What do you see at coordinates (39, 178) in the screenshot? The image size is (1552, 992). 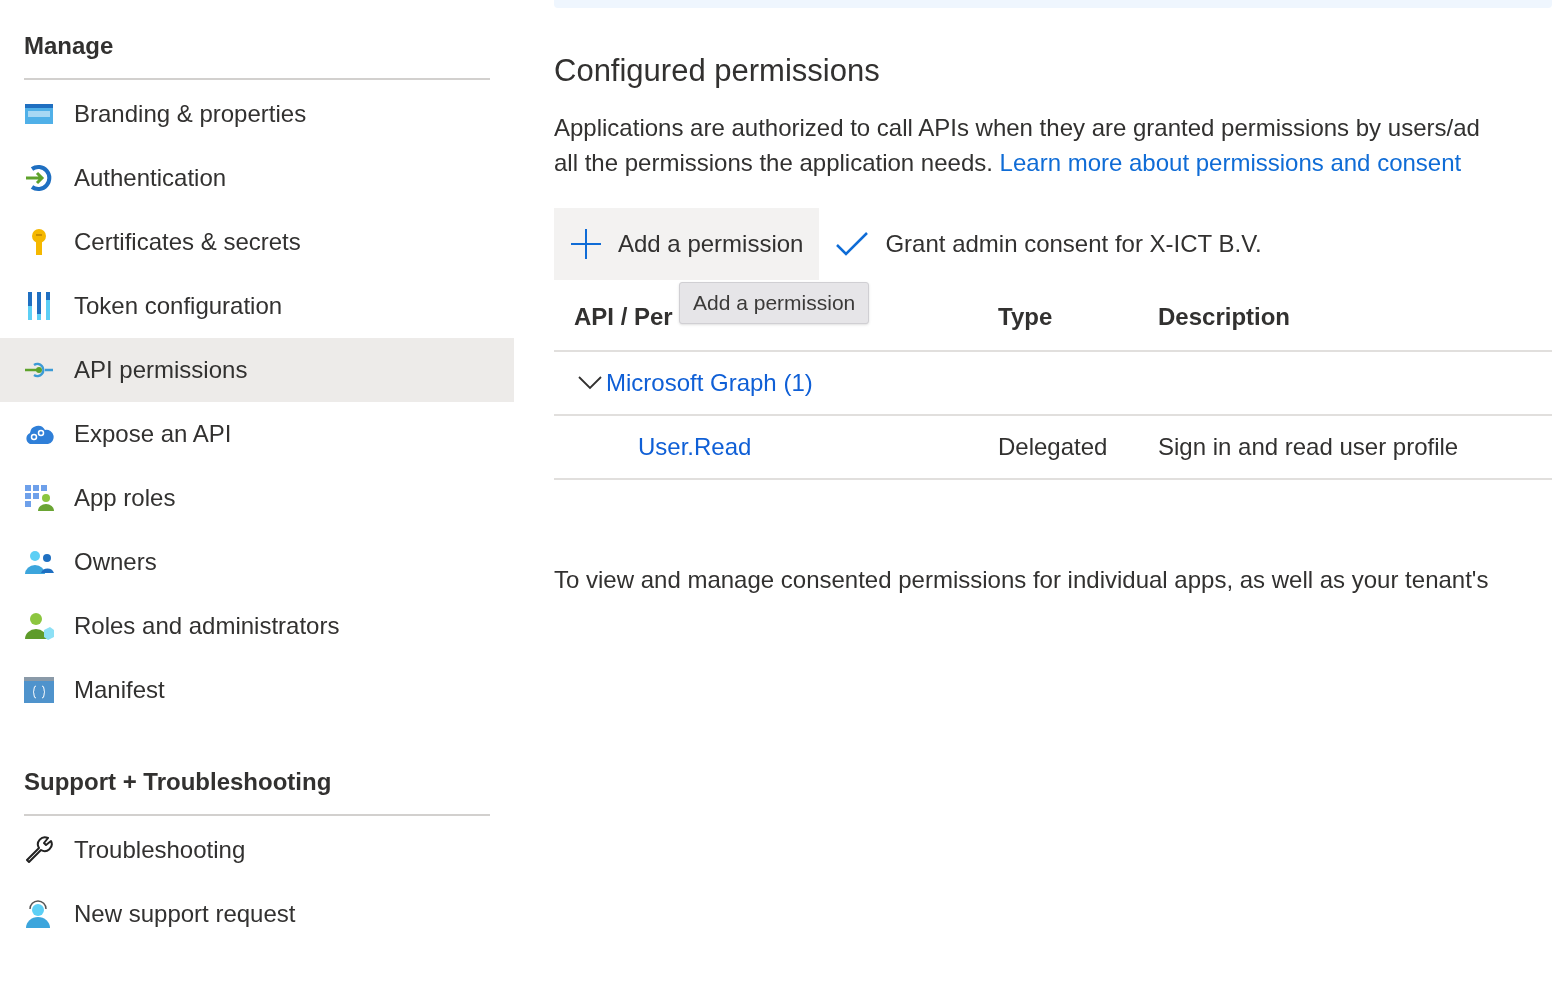 I see `sign-in-arrow-icon` at bounding box center [39, 178].